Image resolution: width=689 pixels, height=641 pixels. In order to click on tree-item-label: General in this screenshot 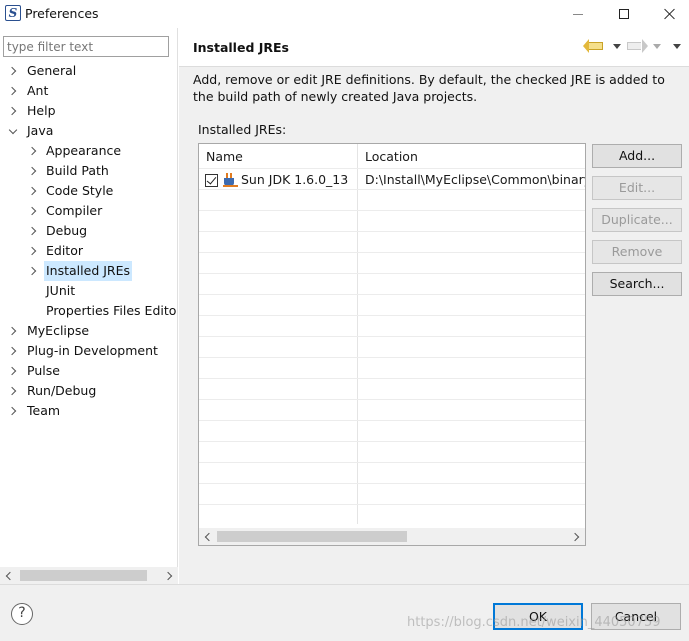, I will do `click(52, 70)`.